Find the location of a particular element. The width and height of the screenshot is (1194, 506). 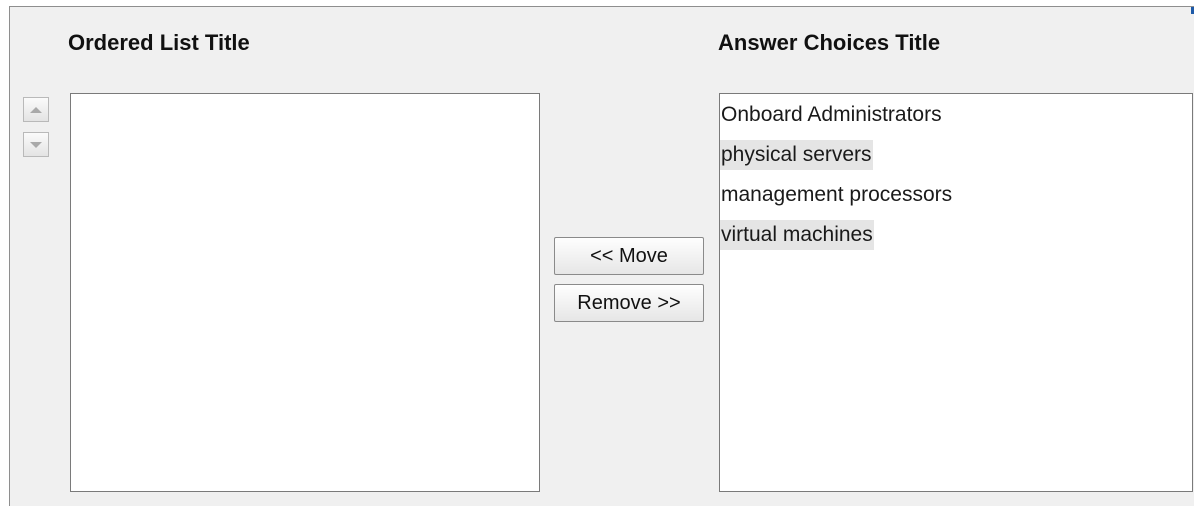

answer-choices-title: Answer Choices Title is located at coordinates (829, 42).